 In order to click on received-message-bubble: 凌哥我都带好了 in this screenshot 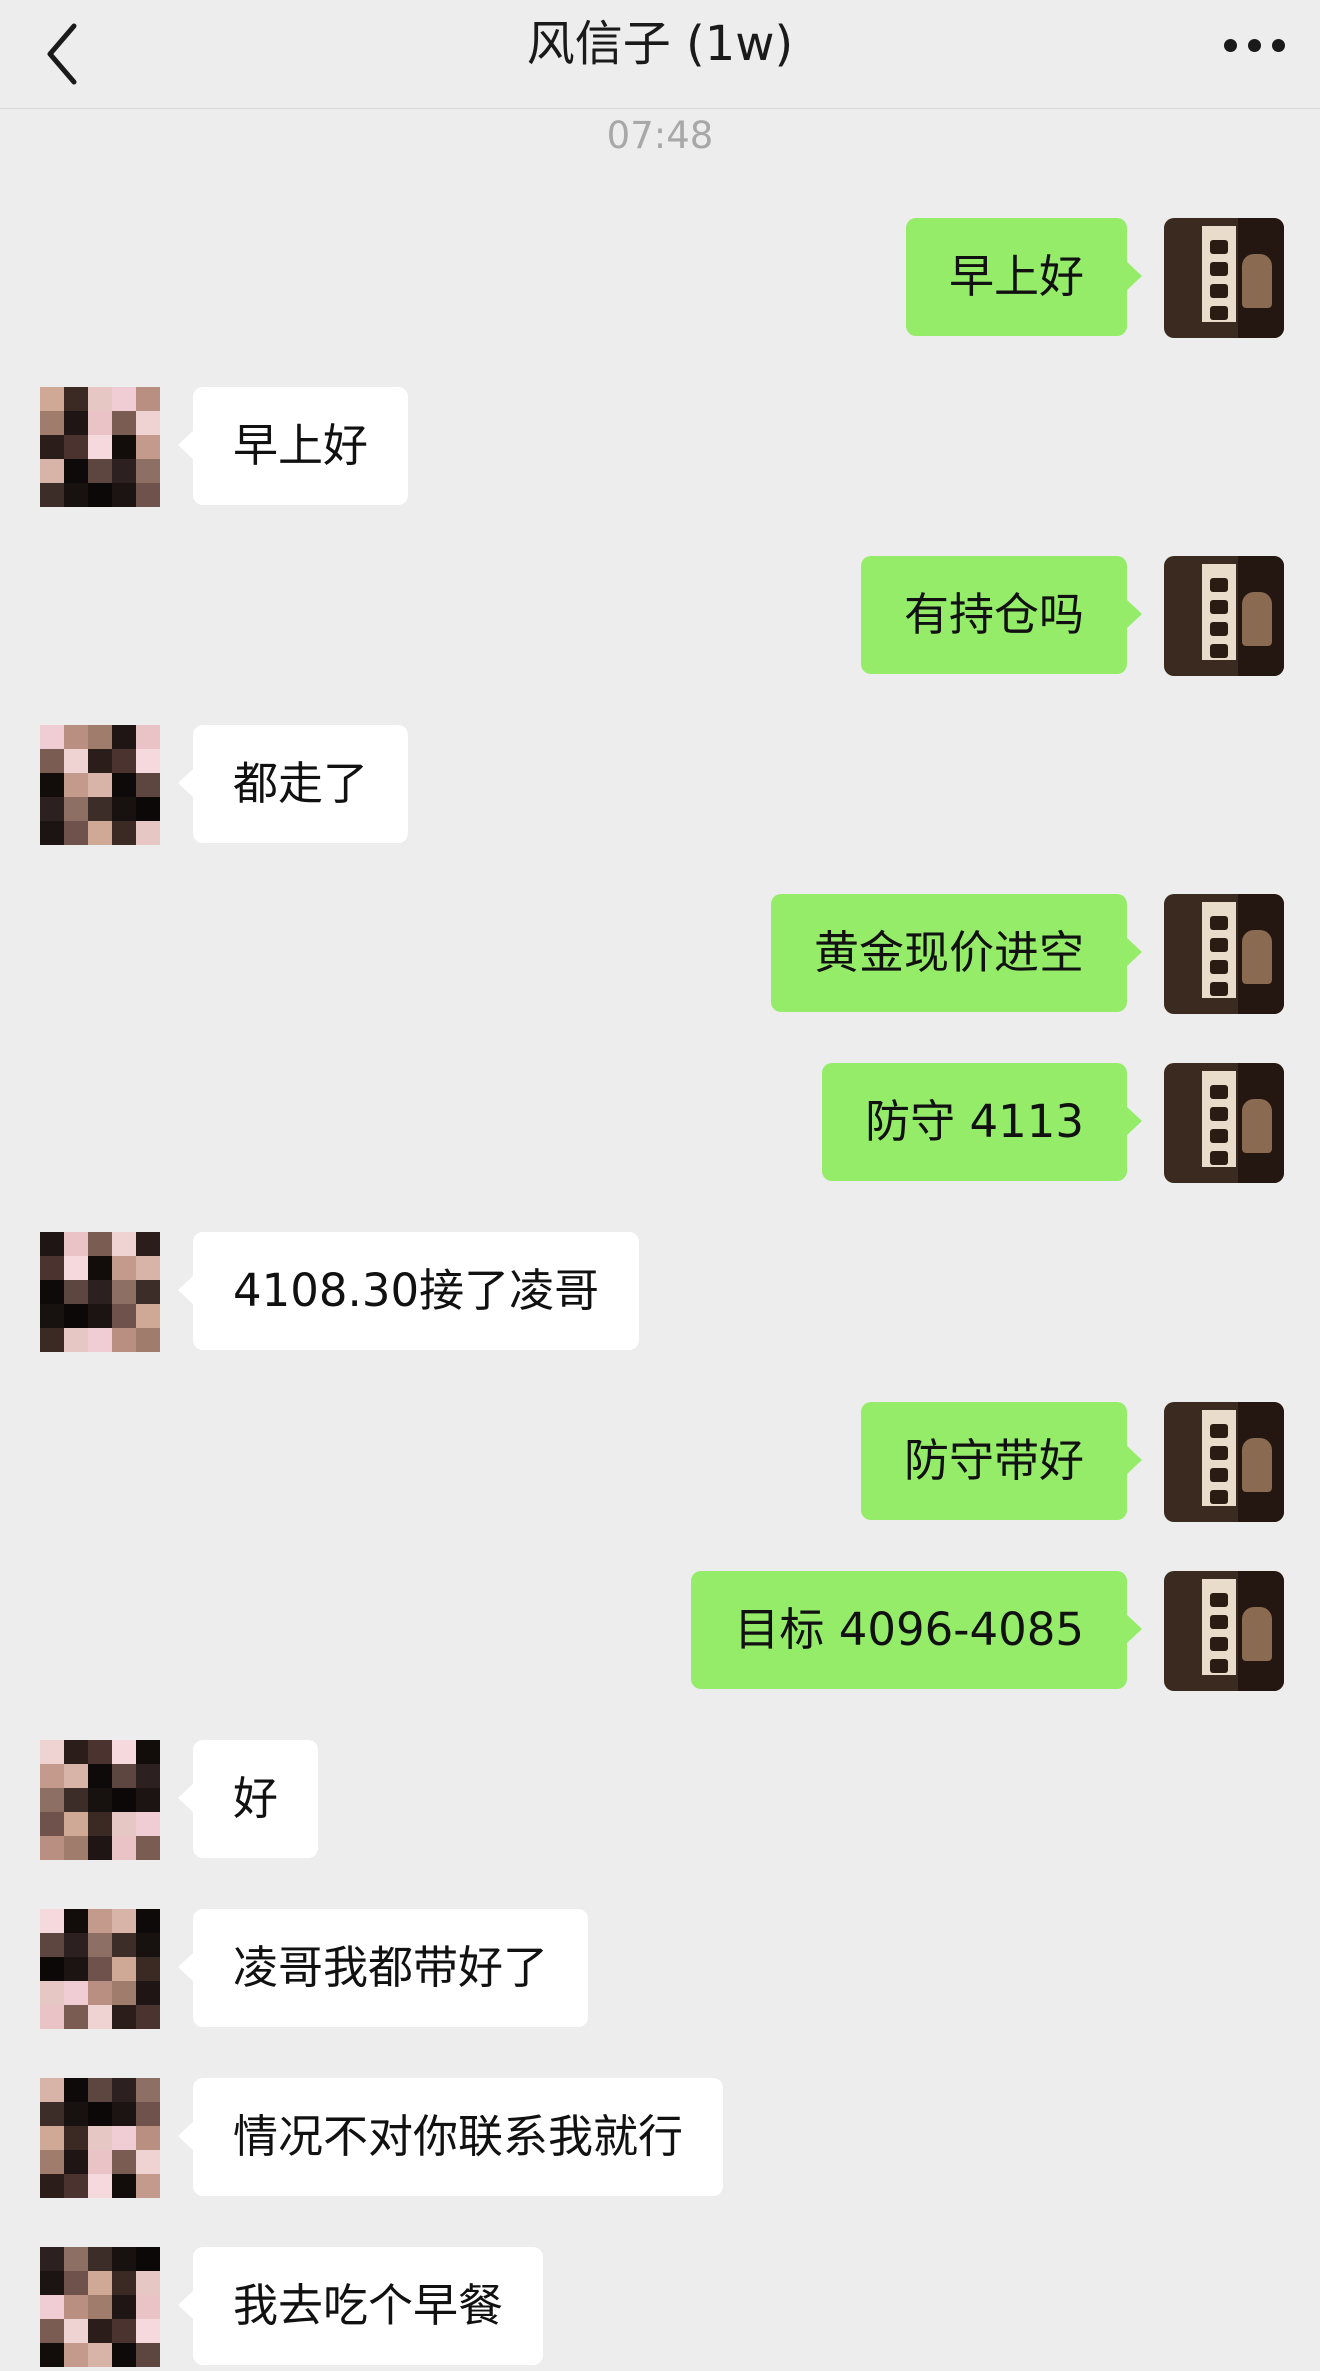, I will do `click(383, 1968)`.